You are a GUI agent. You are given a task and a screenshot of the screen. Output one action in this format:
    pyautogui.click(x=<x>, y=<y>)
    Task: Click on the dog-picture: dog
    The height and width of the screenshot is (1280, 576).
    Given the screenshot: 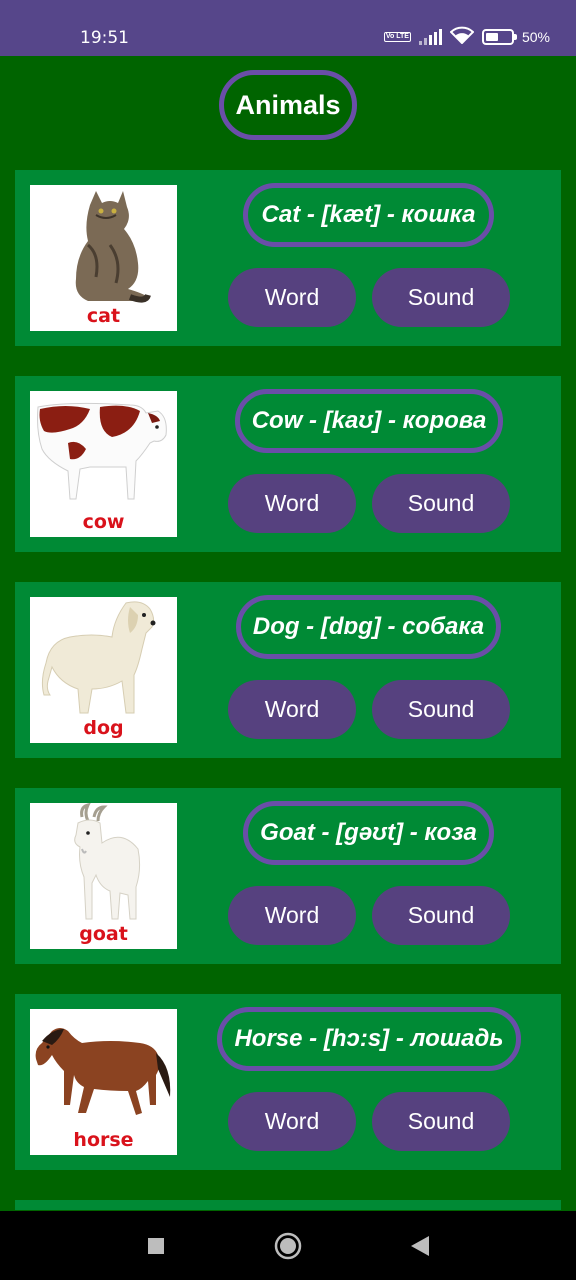 What is the action you would take?
    pyautogui.click(x=103, y=670)
    